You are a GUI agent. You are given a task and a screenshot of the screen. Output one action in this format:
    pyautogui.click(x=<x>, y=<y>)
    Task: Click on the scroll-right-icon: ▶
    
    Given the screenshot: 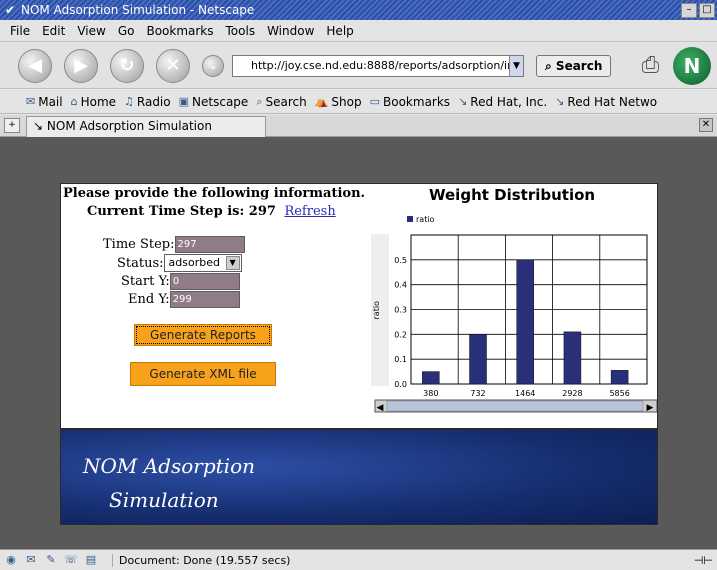 What is the action you would take?
    pyautogui.click(x=650, y=408)
    